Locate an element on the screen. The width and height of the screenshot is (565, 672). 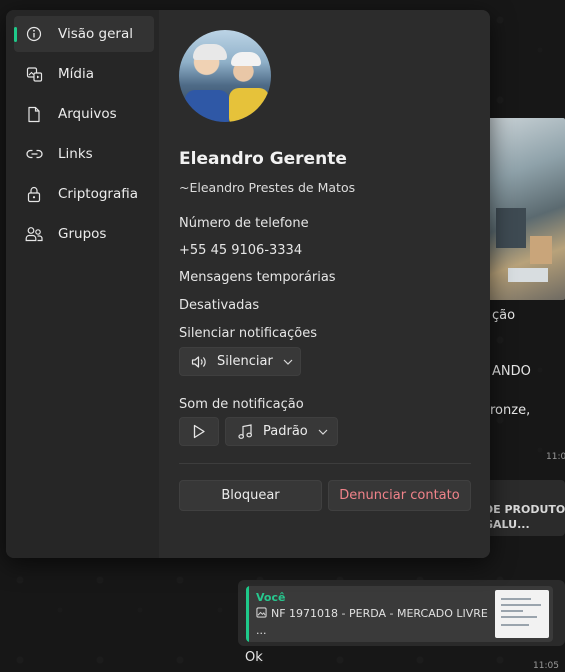
sidebar-item-label: Criptografia is located at coordinates (98, 194).